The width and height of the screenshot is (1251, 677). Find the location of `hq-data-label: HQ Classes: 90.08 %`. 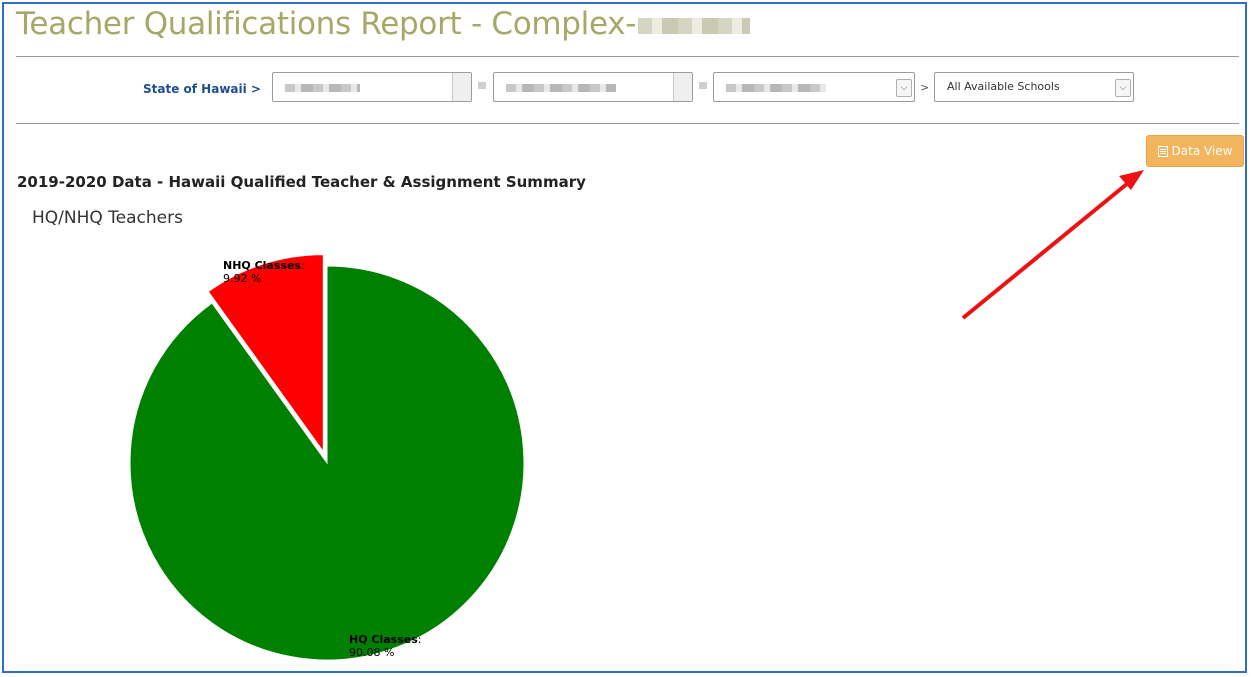

hq-data-label: HQ Classes: 90.08 % is located at coordinates (385, 646).